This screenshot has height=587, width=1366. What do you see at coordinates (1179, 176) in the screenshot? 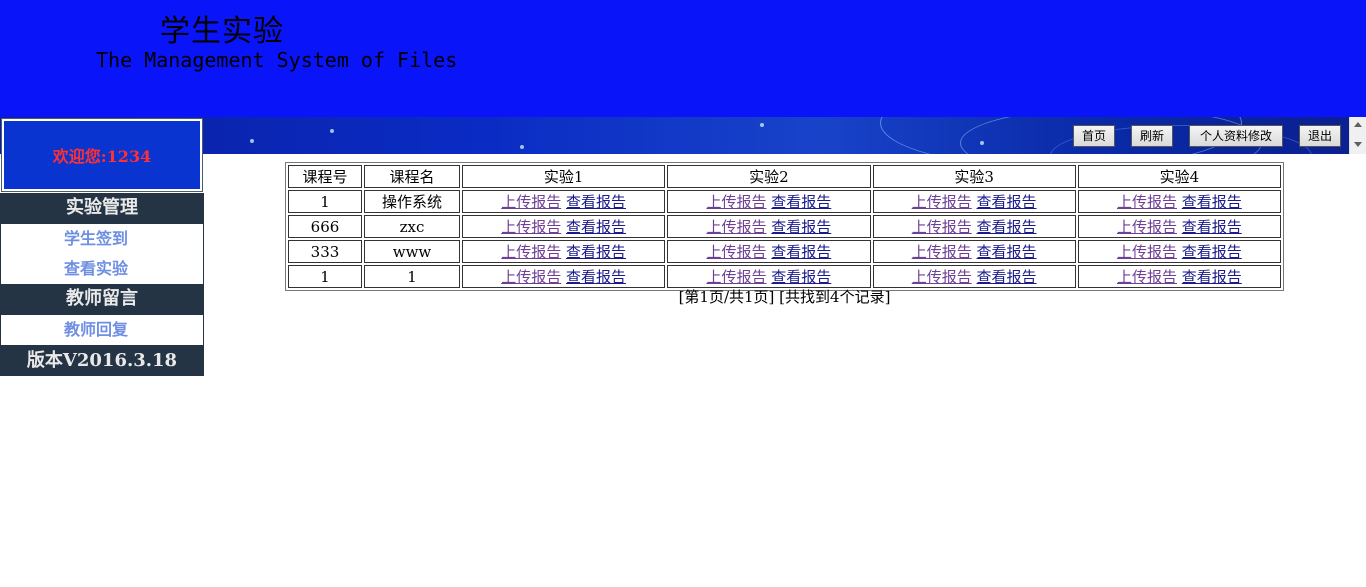
I see `column-header: 实验4` at bounding box center [1179, 176].